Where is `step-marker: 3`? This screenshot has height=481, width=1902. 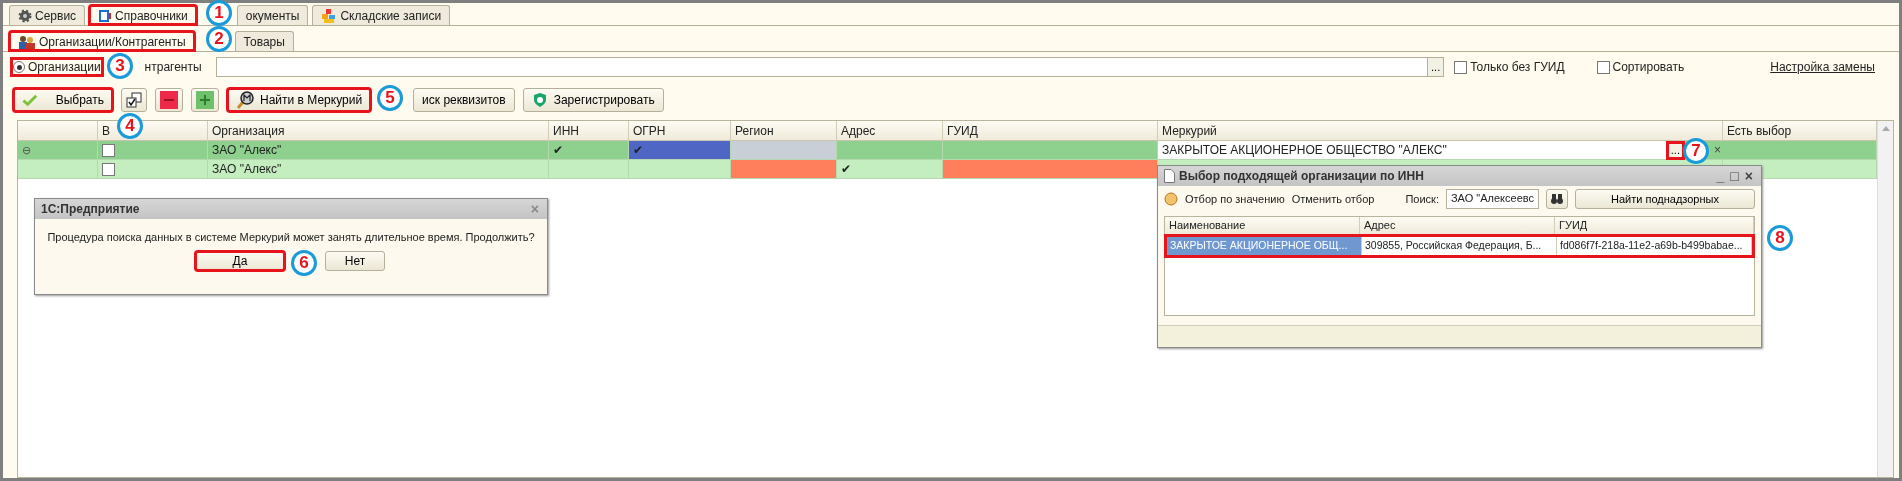 step-marker: 3 is located at coordinates (120, 66).